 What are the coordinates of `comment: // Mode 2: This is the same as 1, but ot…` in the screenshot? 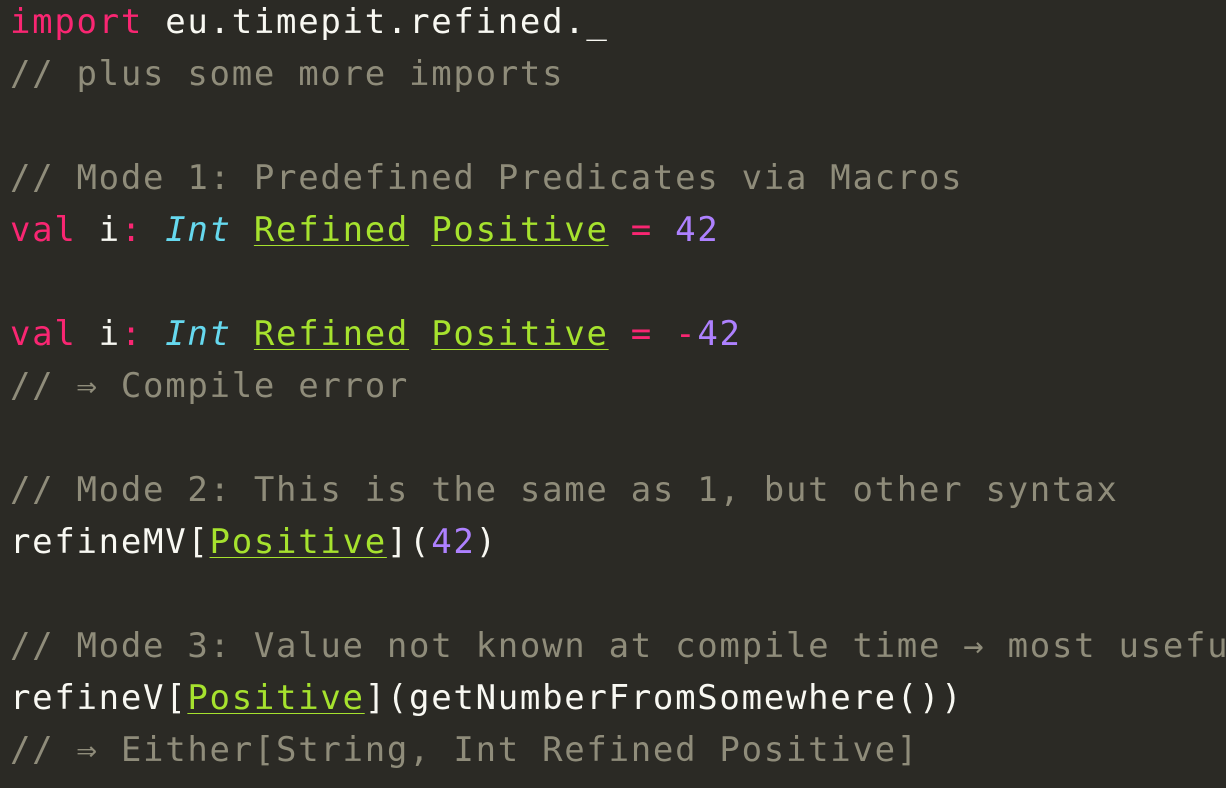 It's located at (564, 490).